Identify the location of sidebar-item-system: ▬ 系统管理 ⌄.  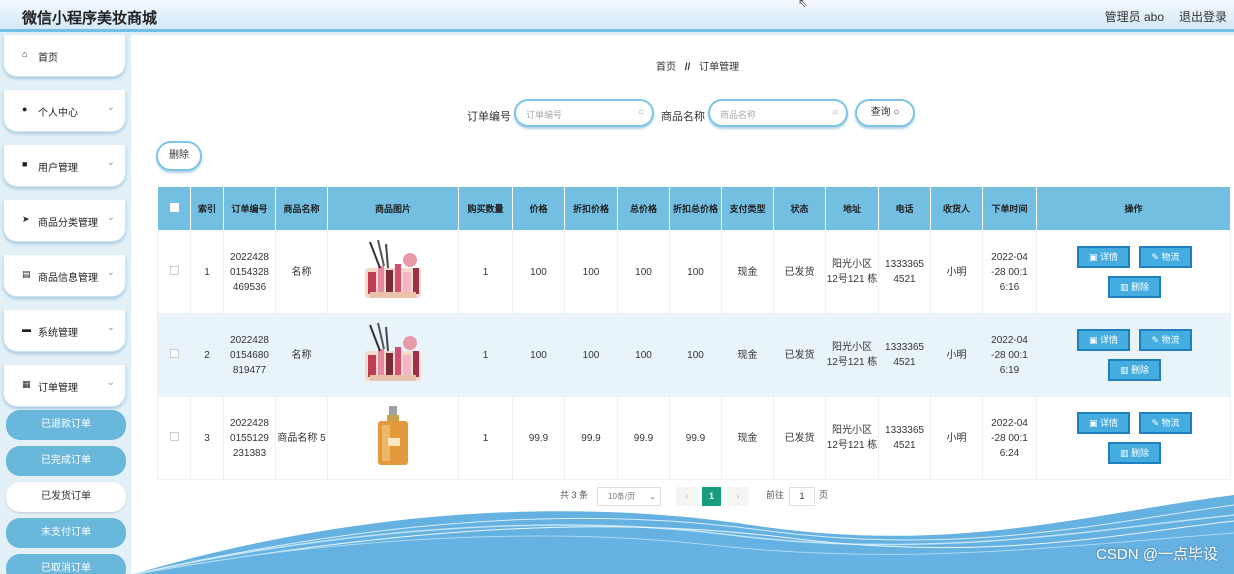
(64, 331).